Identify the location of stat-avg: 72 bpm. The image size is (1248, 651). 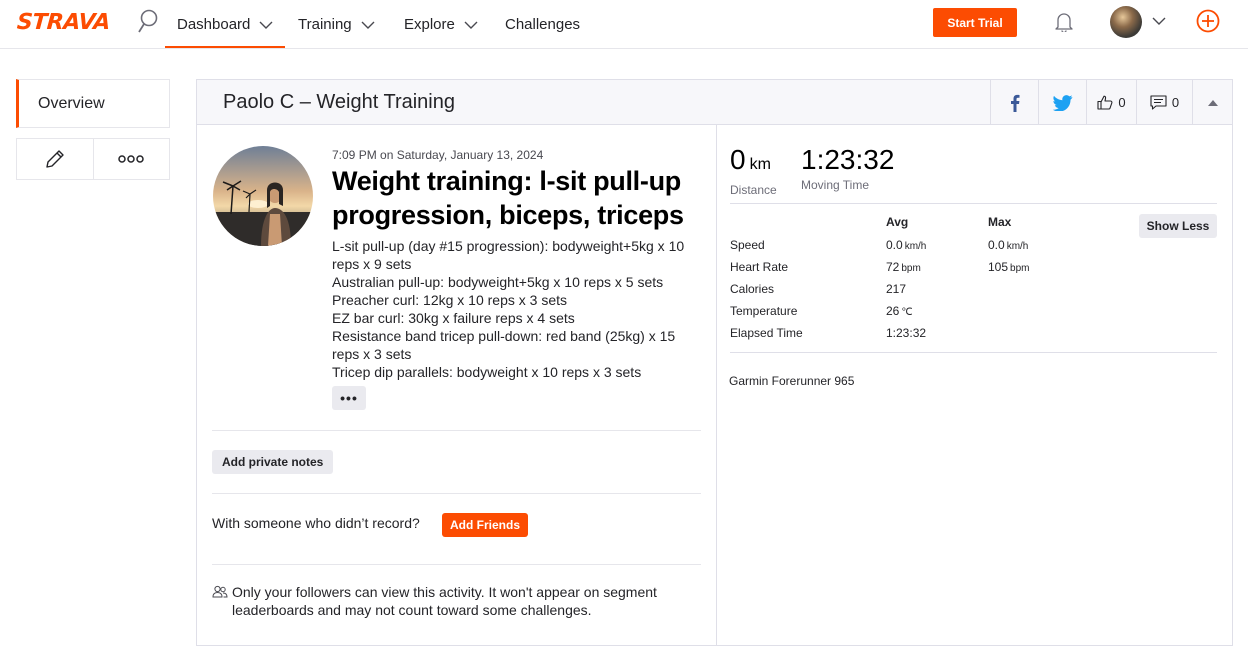
(903, 267).